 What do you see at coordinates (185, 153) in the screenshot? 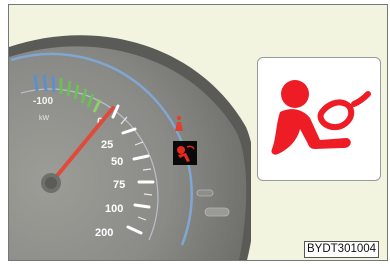
I see `dash-airbag-warning-icon` at bounding box center [185, 153].